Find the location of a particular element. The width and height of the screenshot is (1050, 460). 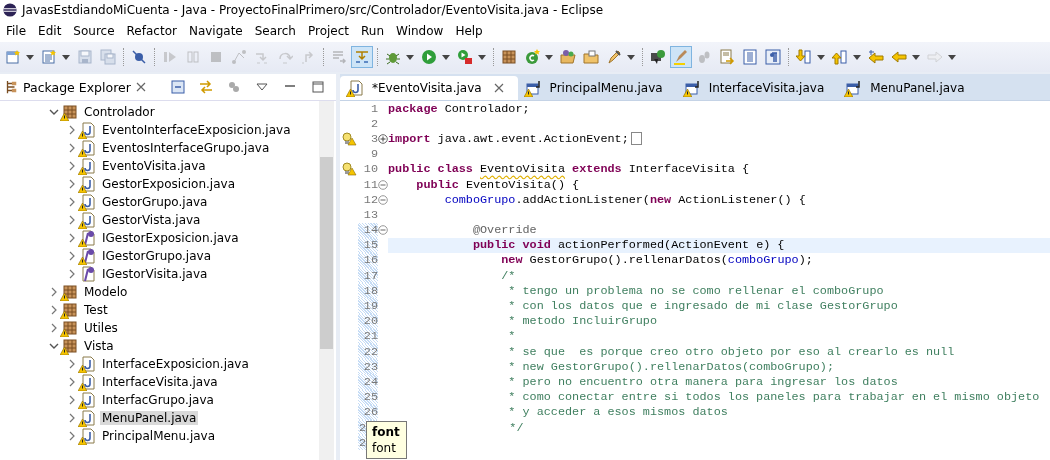

tree-item: EventoVisita.java is located at coordinates (154, 166).